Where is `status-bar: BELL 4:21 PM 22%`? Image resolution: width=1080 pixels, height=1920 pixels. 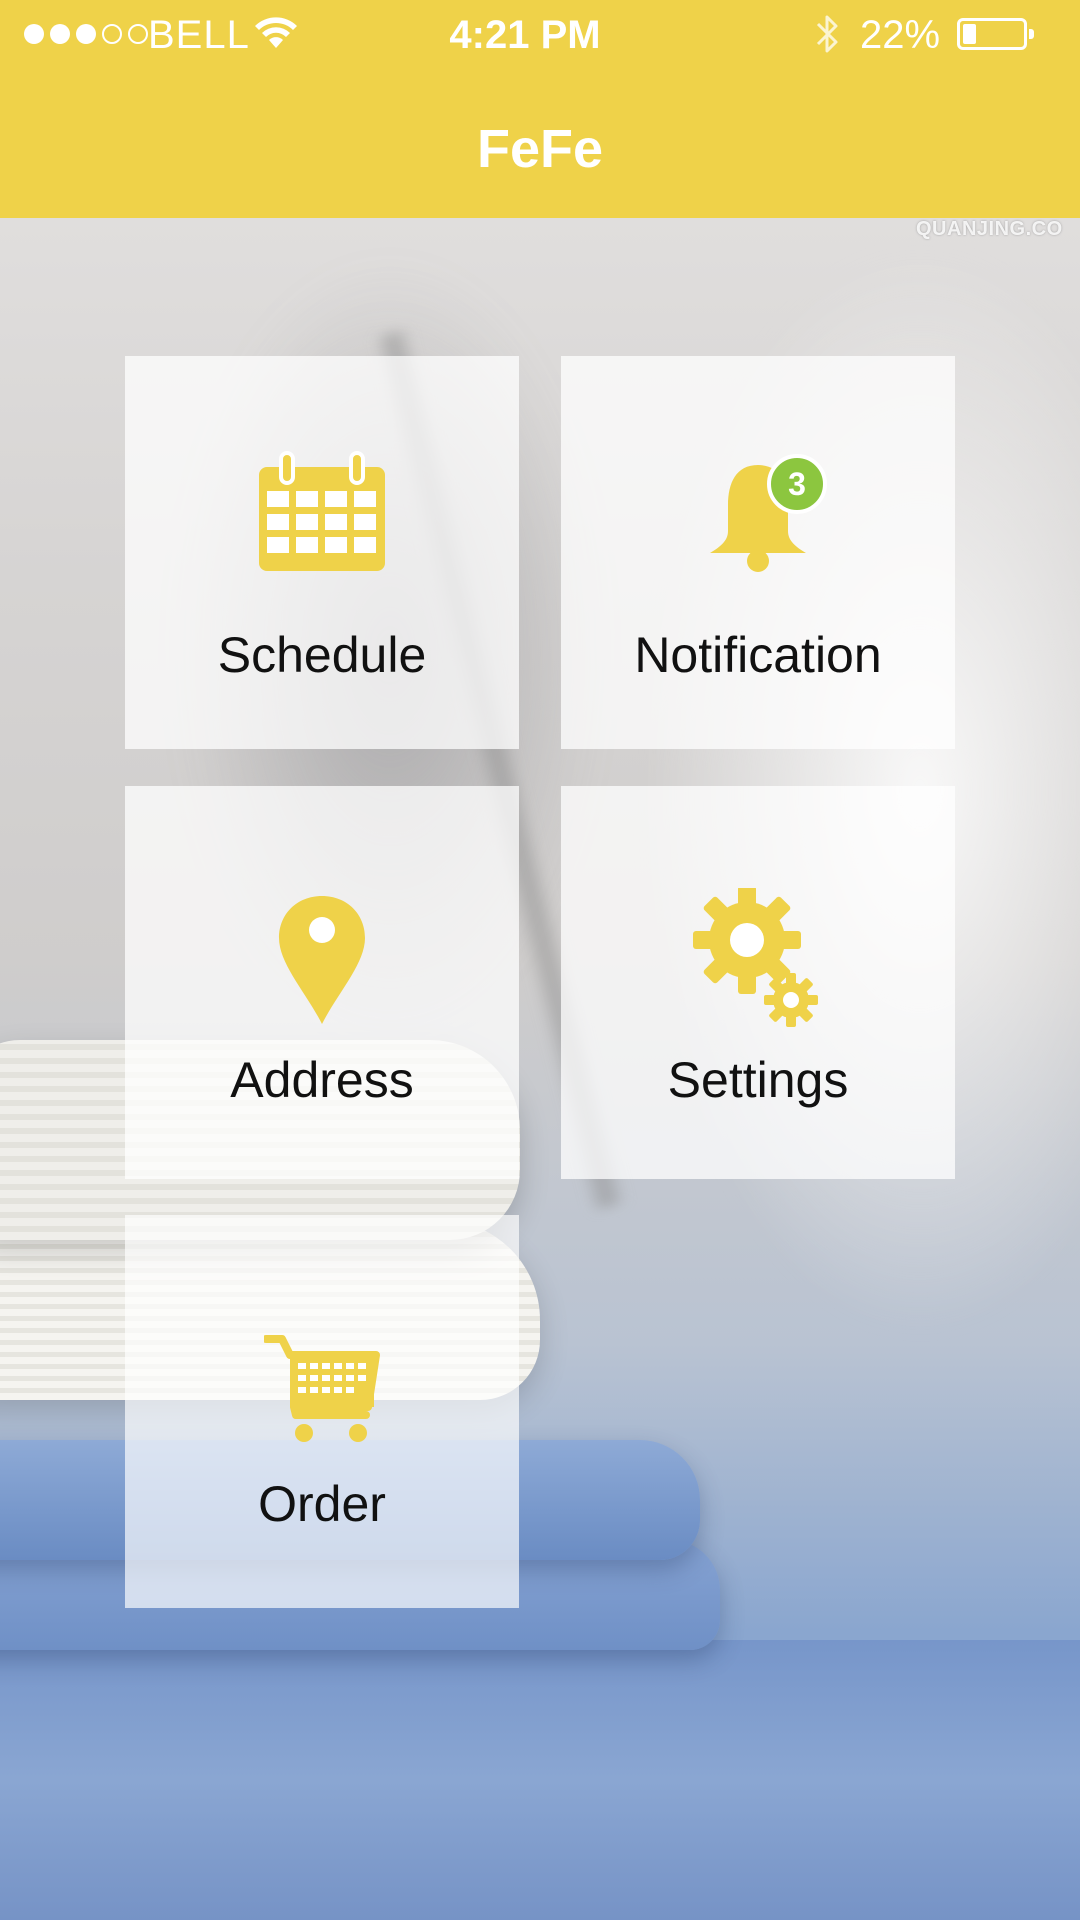 status-bar: BELL 4:21 PM 22% is located at coordinates (540, 34).